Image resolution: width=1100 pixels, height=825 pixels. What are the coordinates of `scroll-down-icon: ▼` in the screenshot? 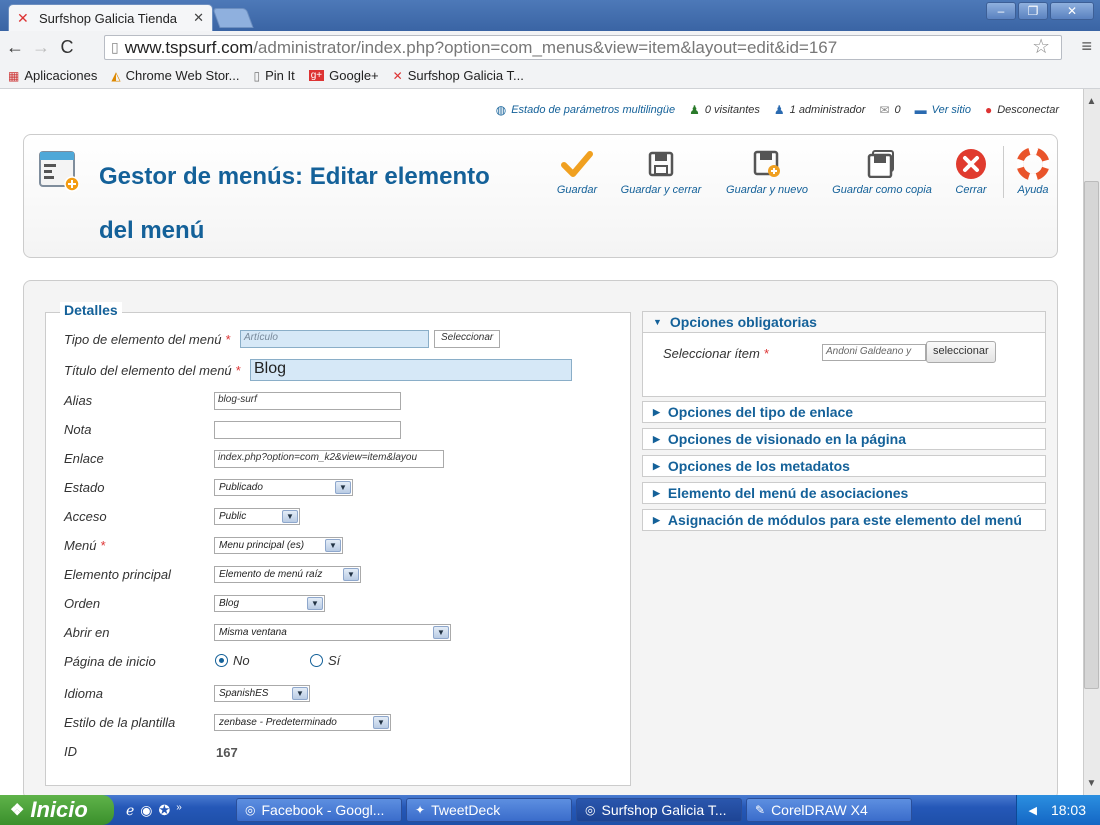 It's located at (1091, 783).